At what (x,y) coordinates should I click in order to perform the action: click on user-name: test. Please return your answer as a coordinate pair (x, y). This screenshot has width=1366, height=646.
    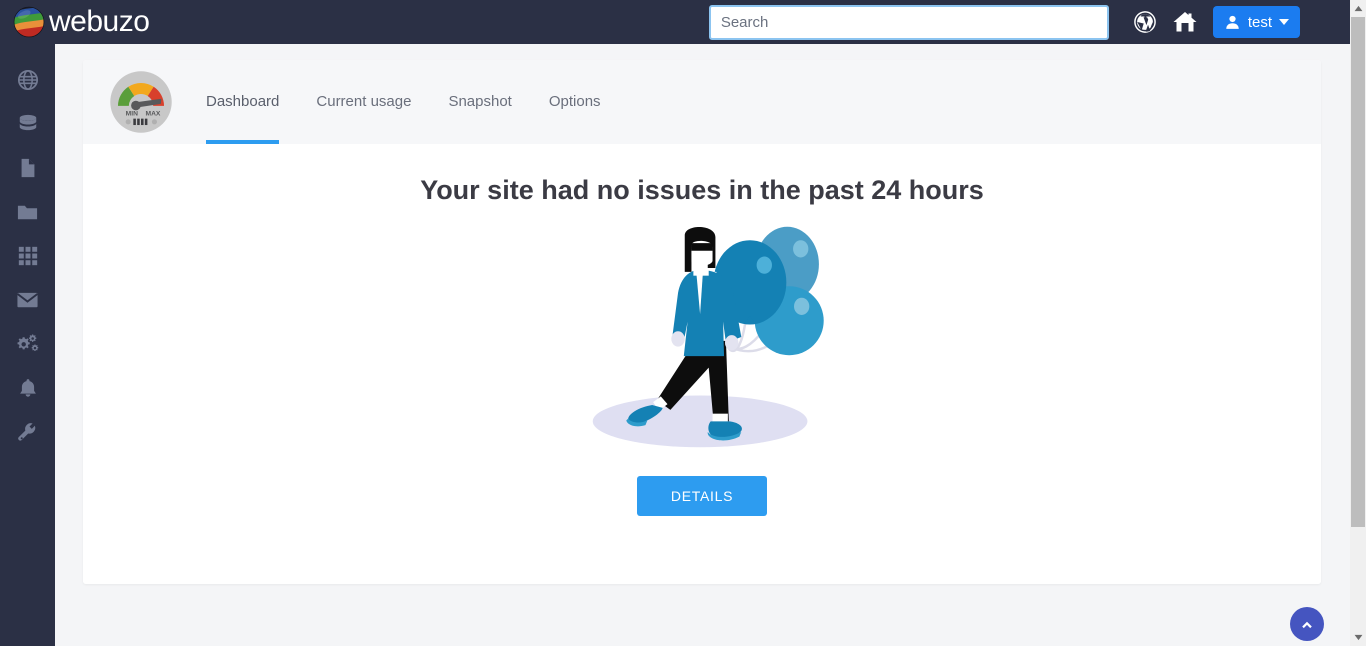
    Looking at the image, I should click on (1259, 22).